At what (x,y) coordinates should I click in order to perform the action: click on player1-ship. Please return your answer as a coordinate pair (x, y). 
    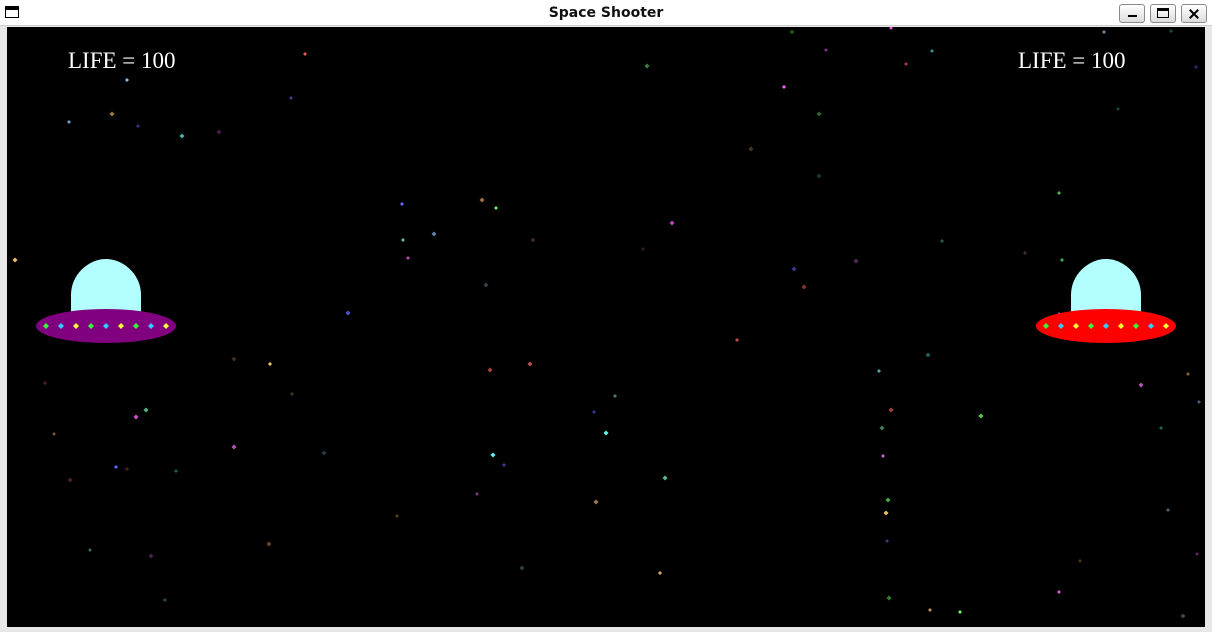
    Looking at the image, I should click on (106, 301).